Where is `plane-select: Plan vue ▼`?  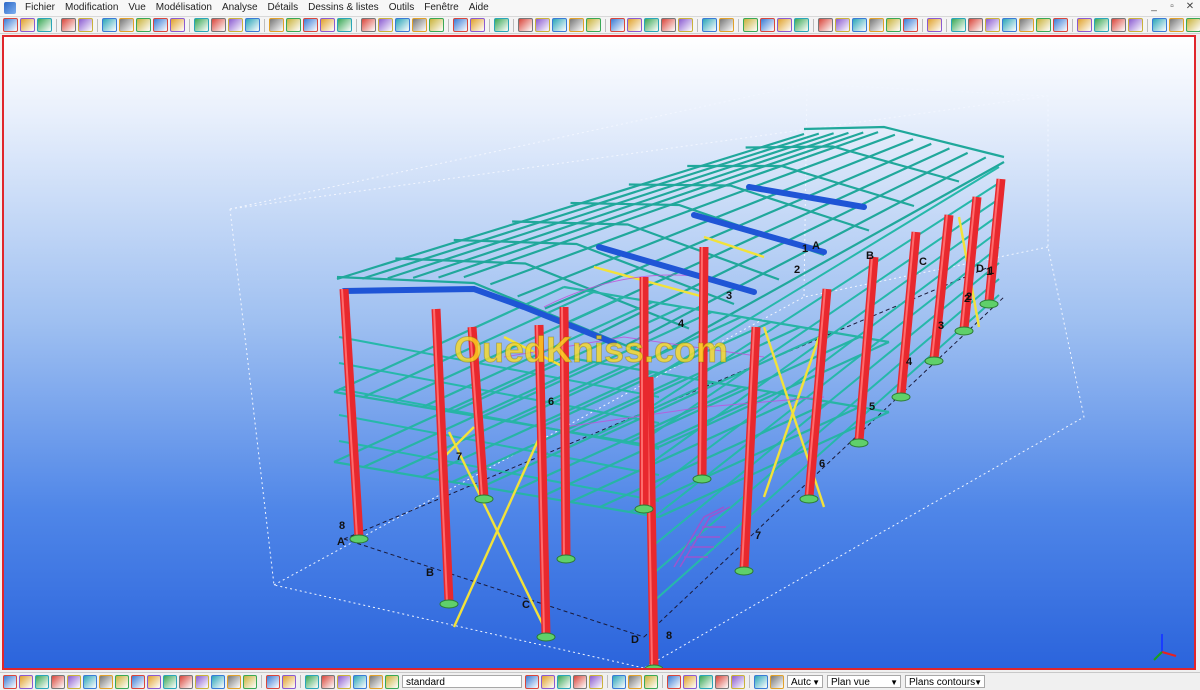
plane-select: Plan vue ▼ is located at coordinates (864, 681).